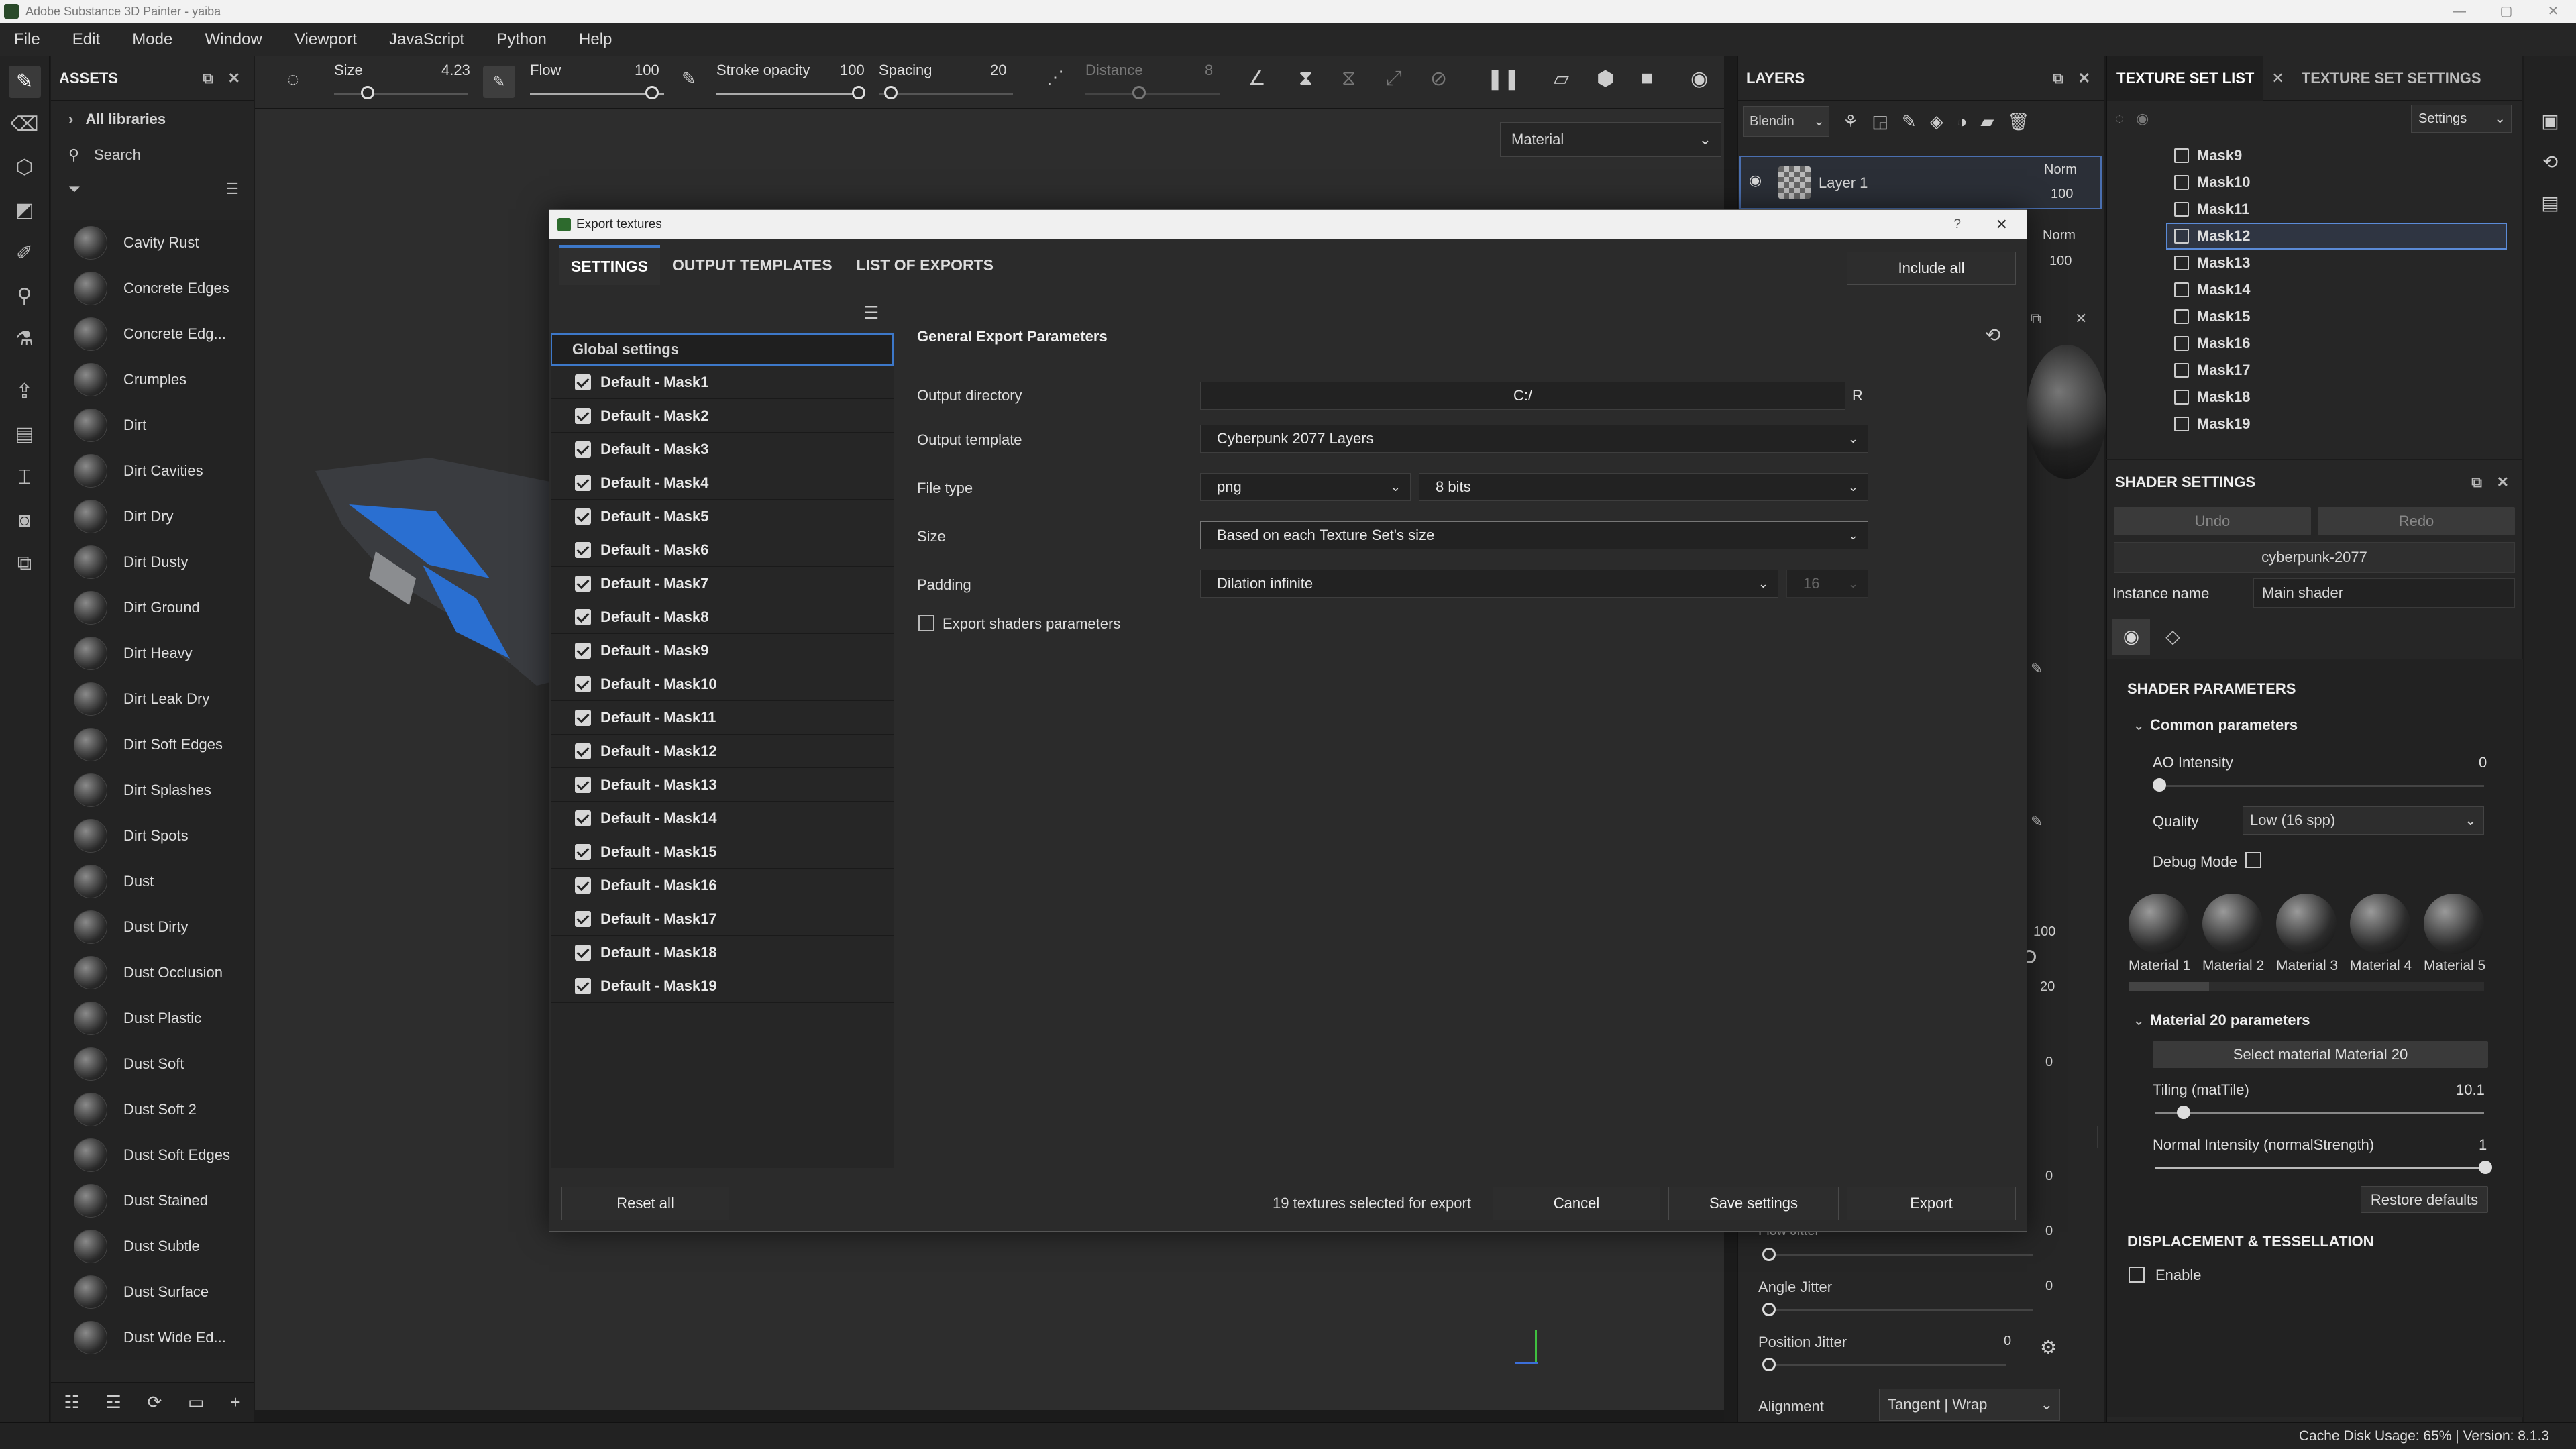 The image size is (2576, 1449). I want to click on line-angle-icon: ∠, so click(1257, 79).